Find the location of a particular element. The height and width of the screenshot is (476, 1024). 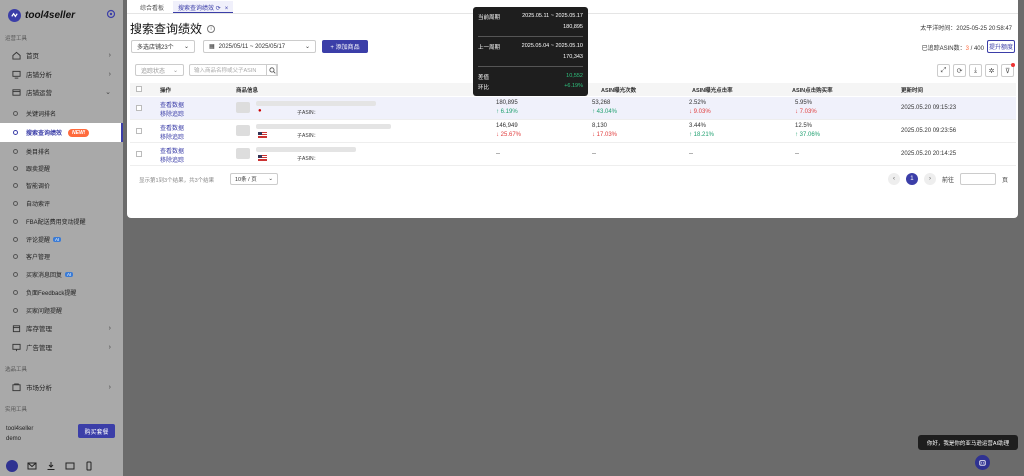

sub-buyer-message: 买家消息回复 AI is located at coordinates (61, 274).